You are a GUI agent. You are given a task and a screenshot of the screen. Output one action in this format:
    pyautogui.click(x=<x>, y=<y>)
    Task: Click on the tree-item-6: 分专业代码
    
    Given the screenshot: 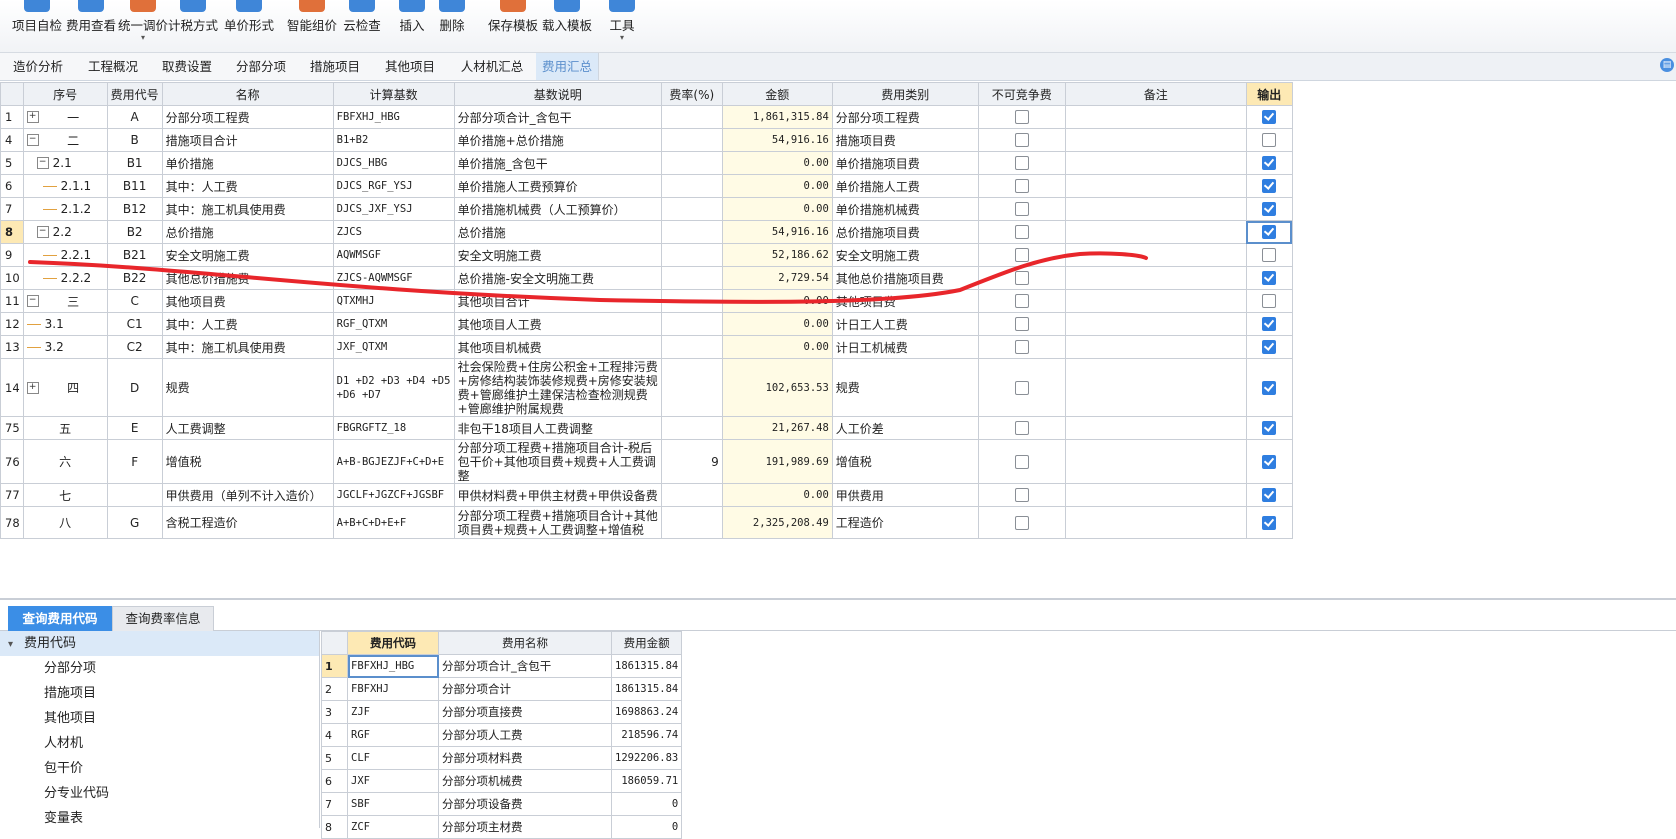 What is the action you would take?
    pyautogui.click(x=159, y=793)
    